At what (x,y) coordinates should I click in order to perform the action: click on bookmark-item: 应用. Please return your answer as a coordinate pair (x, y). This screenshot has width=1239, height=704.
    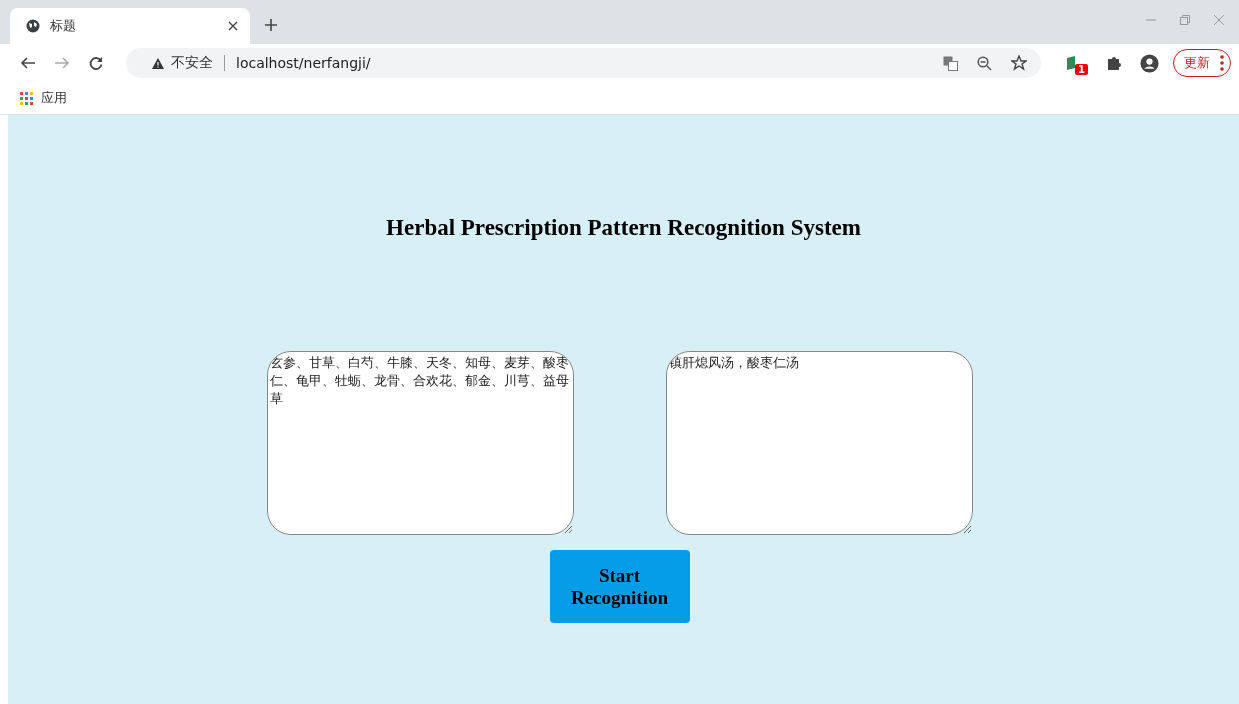
    Looking at the image, I should click on (43, 98).